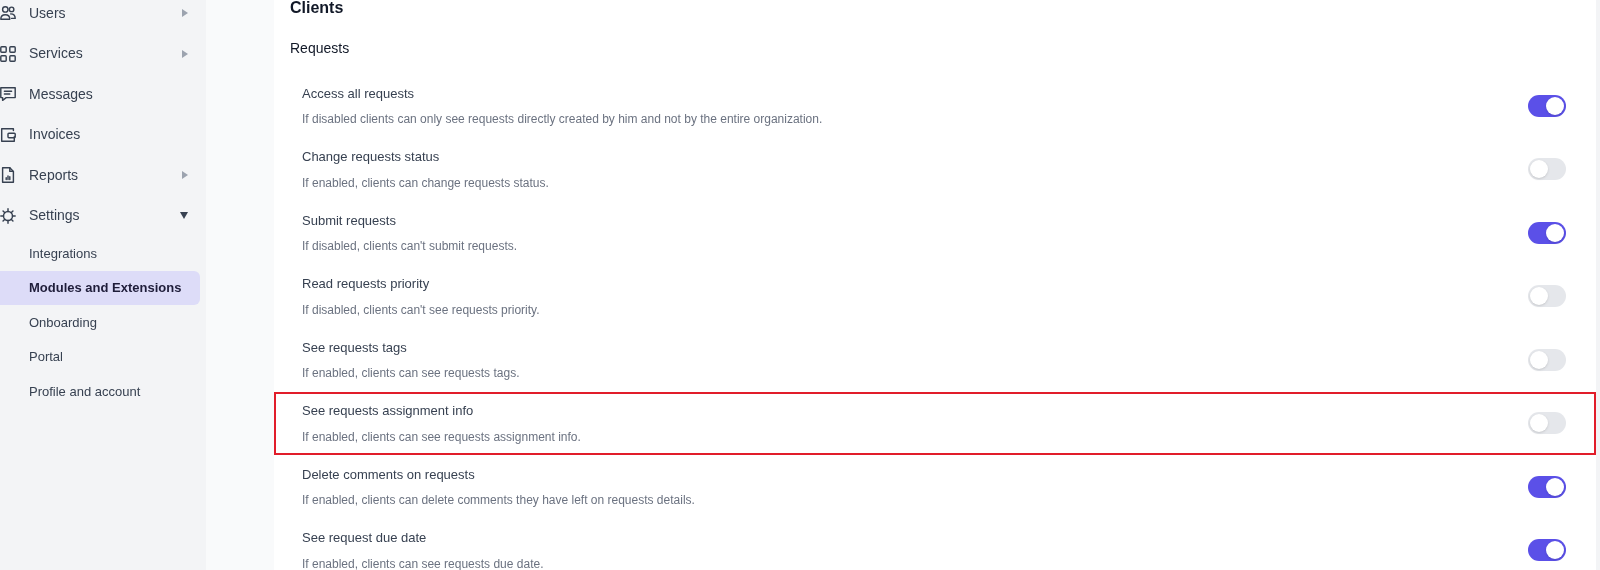 Image resolution: width=1600 pixels, height=570 pixels. I want to click on sidebar-subitem: Modules and Extensions, so click(100, 287).